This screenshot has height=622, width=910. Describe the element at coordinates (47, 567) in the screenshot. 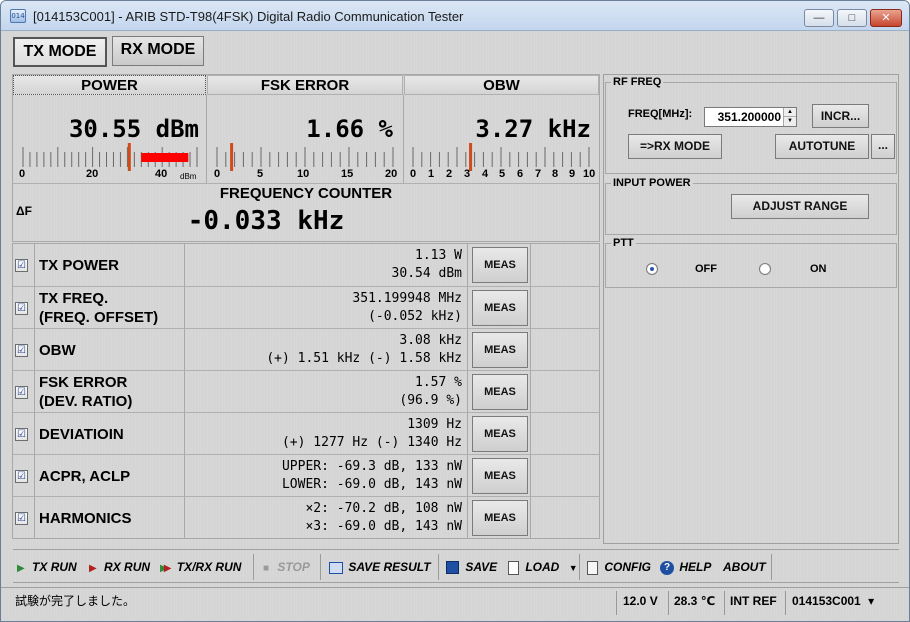

I see `tx-run-button: ▶ TX RUN` at that location.